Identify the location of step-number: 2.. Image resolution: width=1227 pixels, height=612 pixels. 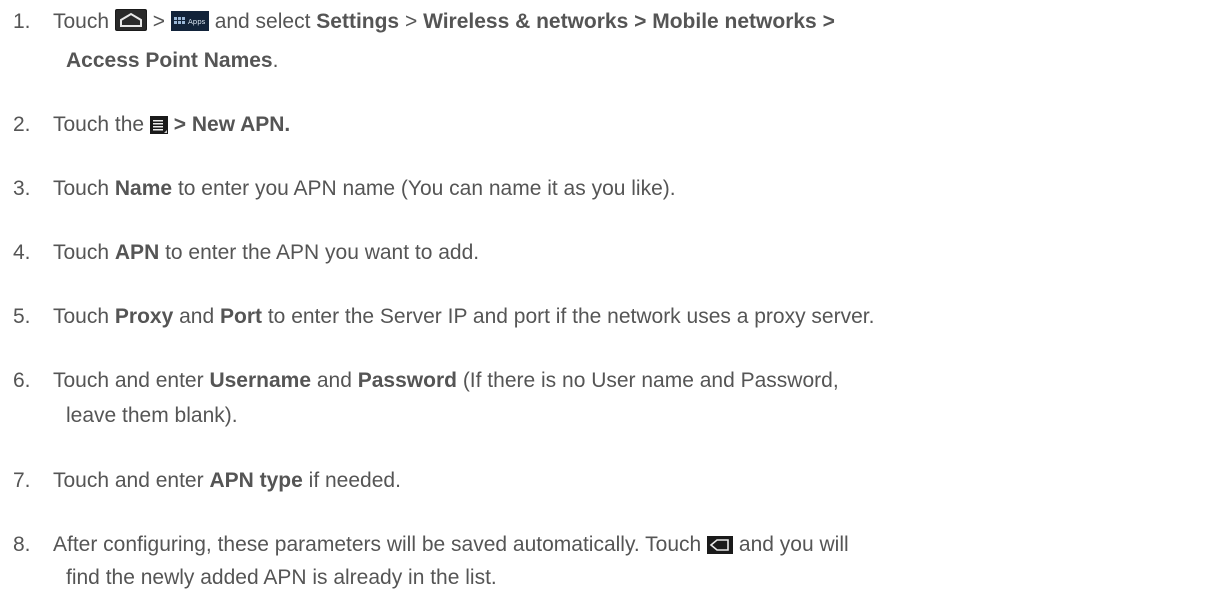
(22, 124).